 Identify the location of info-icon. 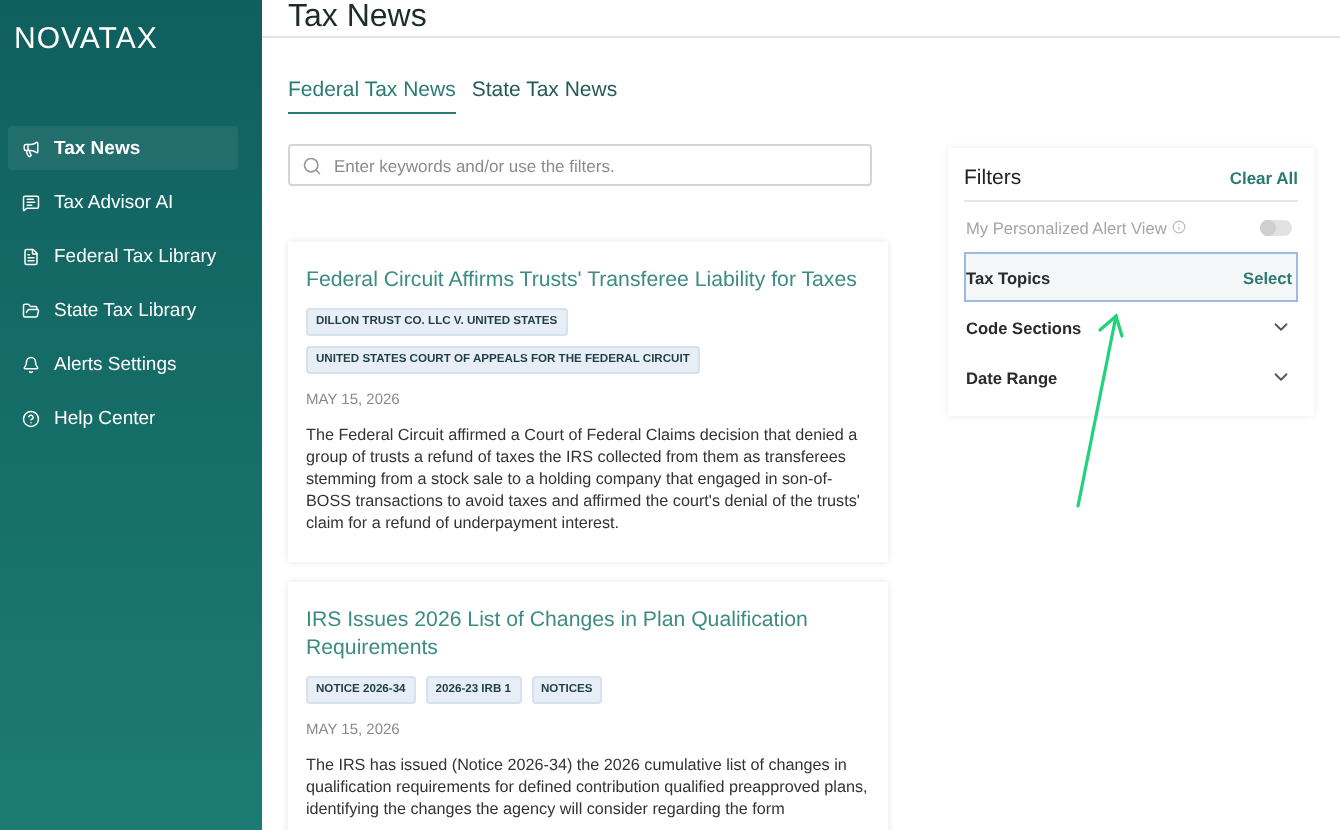
(1179, 227).